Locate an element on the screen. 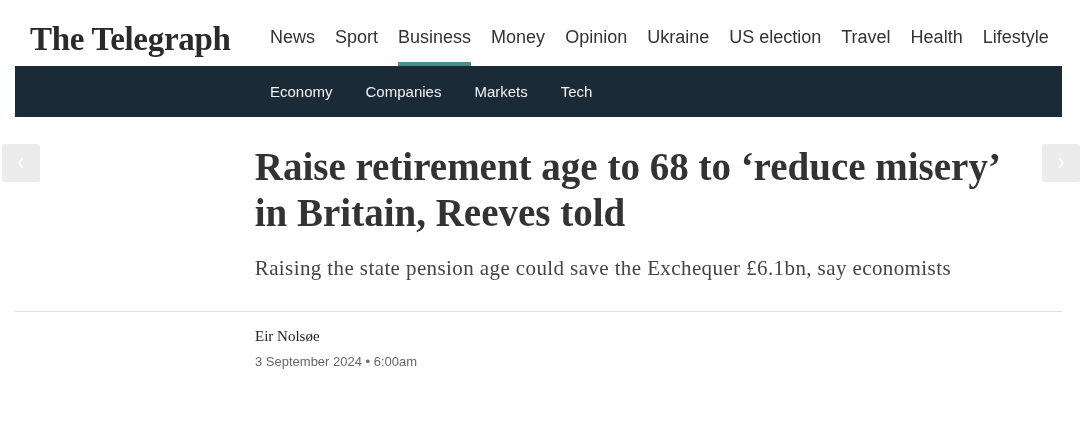  site-logo: The Telegraph is located at coordinates (150, 33).